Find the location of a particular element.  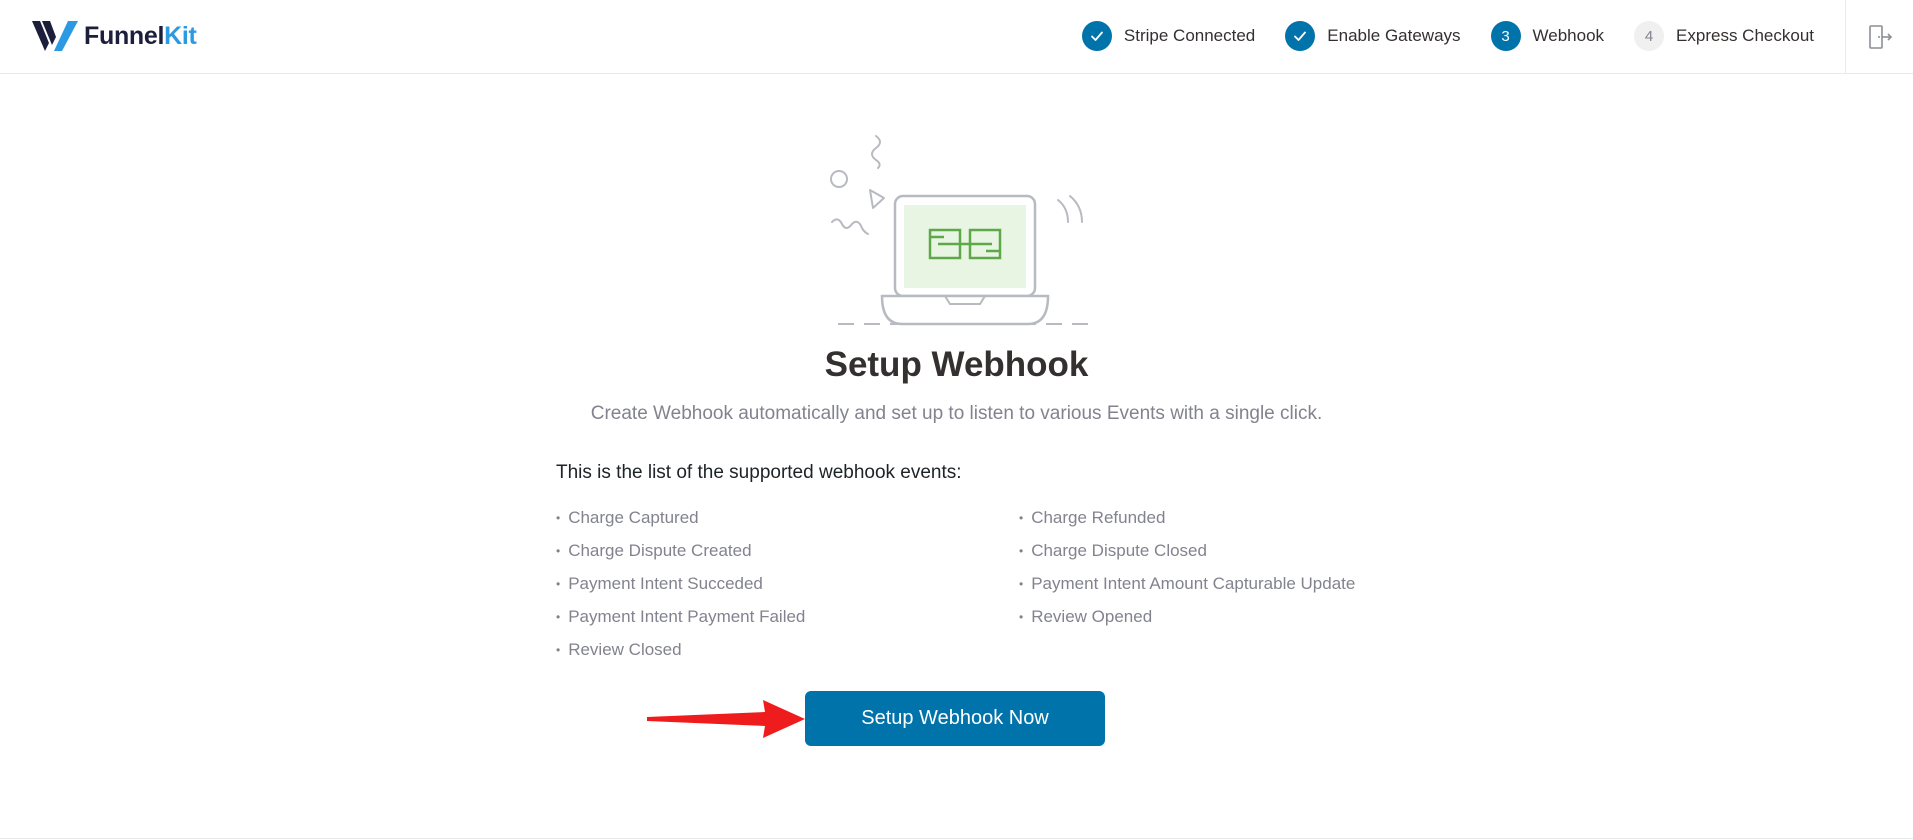

list-item: • Charge Captured is located at coordinates (680, 517).